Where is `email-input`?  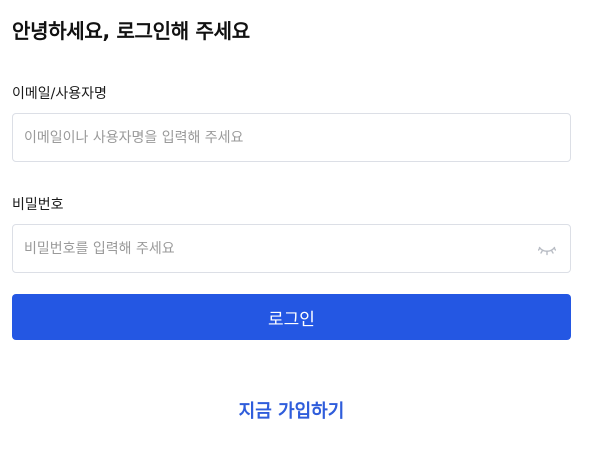
email-input is located at coordinates (274, 137).